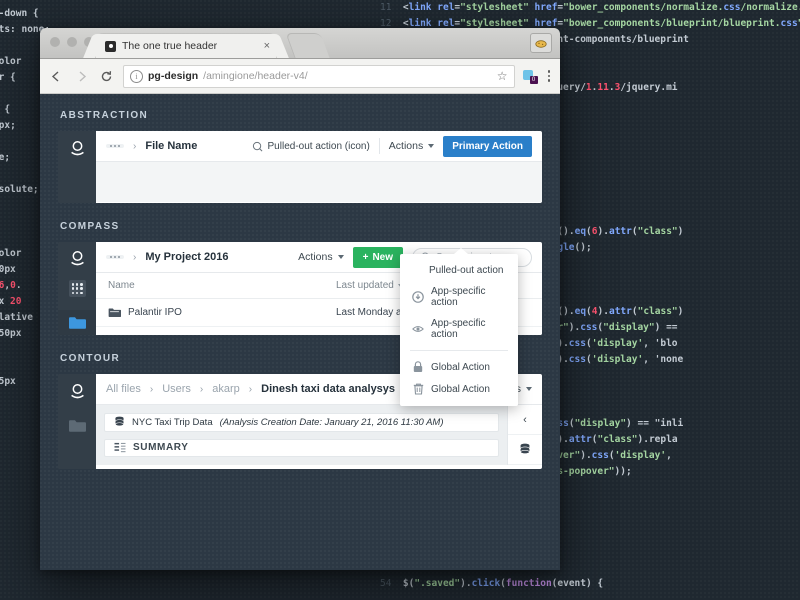 The height and width of the screenshot is (600, 800). Describe the element at coordinates (549, 76) in the screenshot. I see `browser-menu-button` at that location.